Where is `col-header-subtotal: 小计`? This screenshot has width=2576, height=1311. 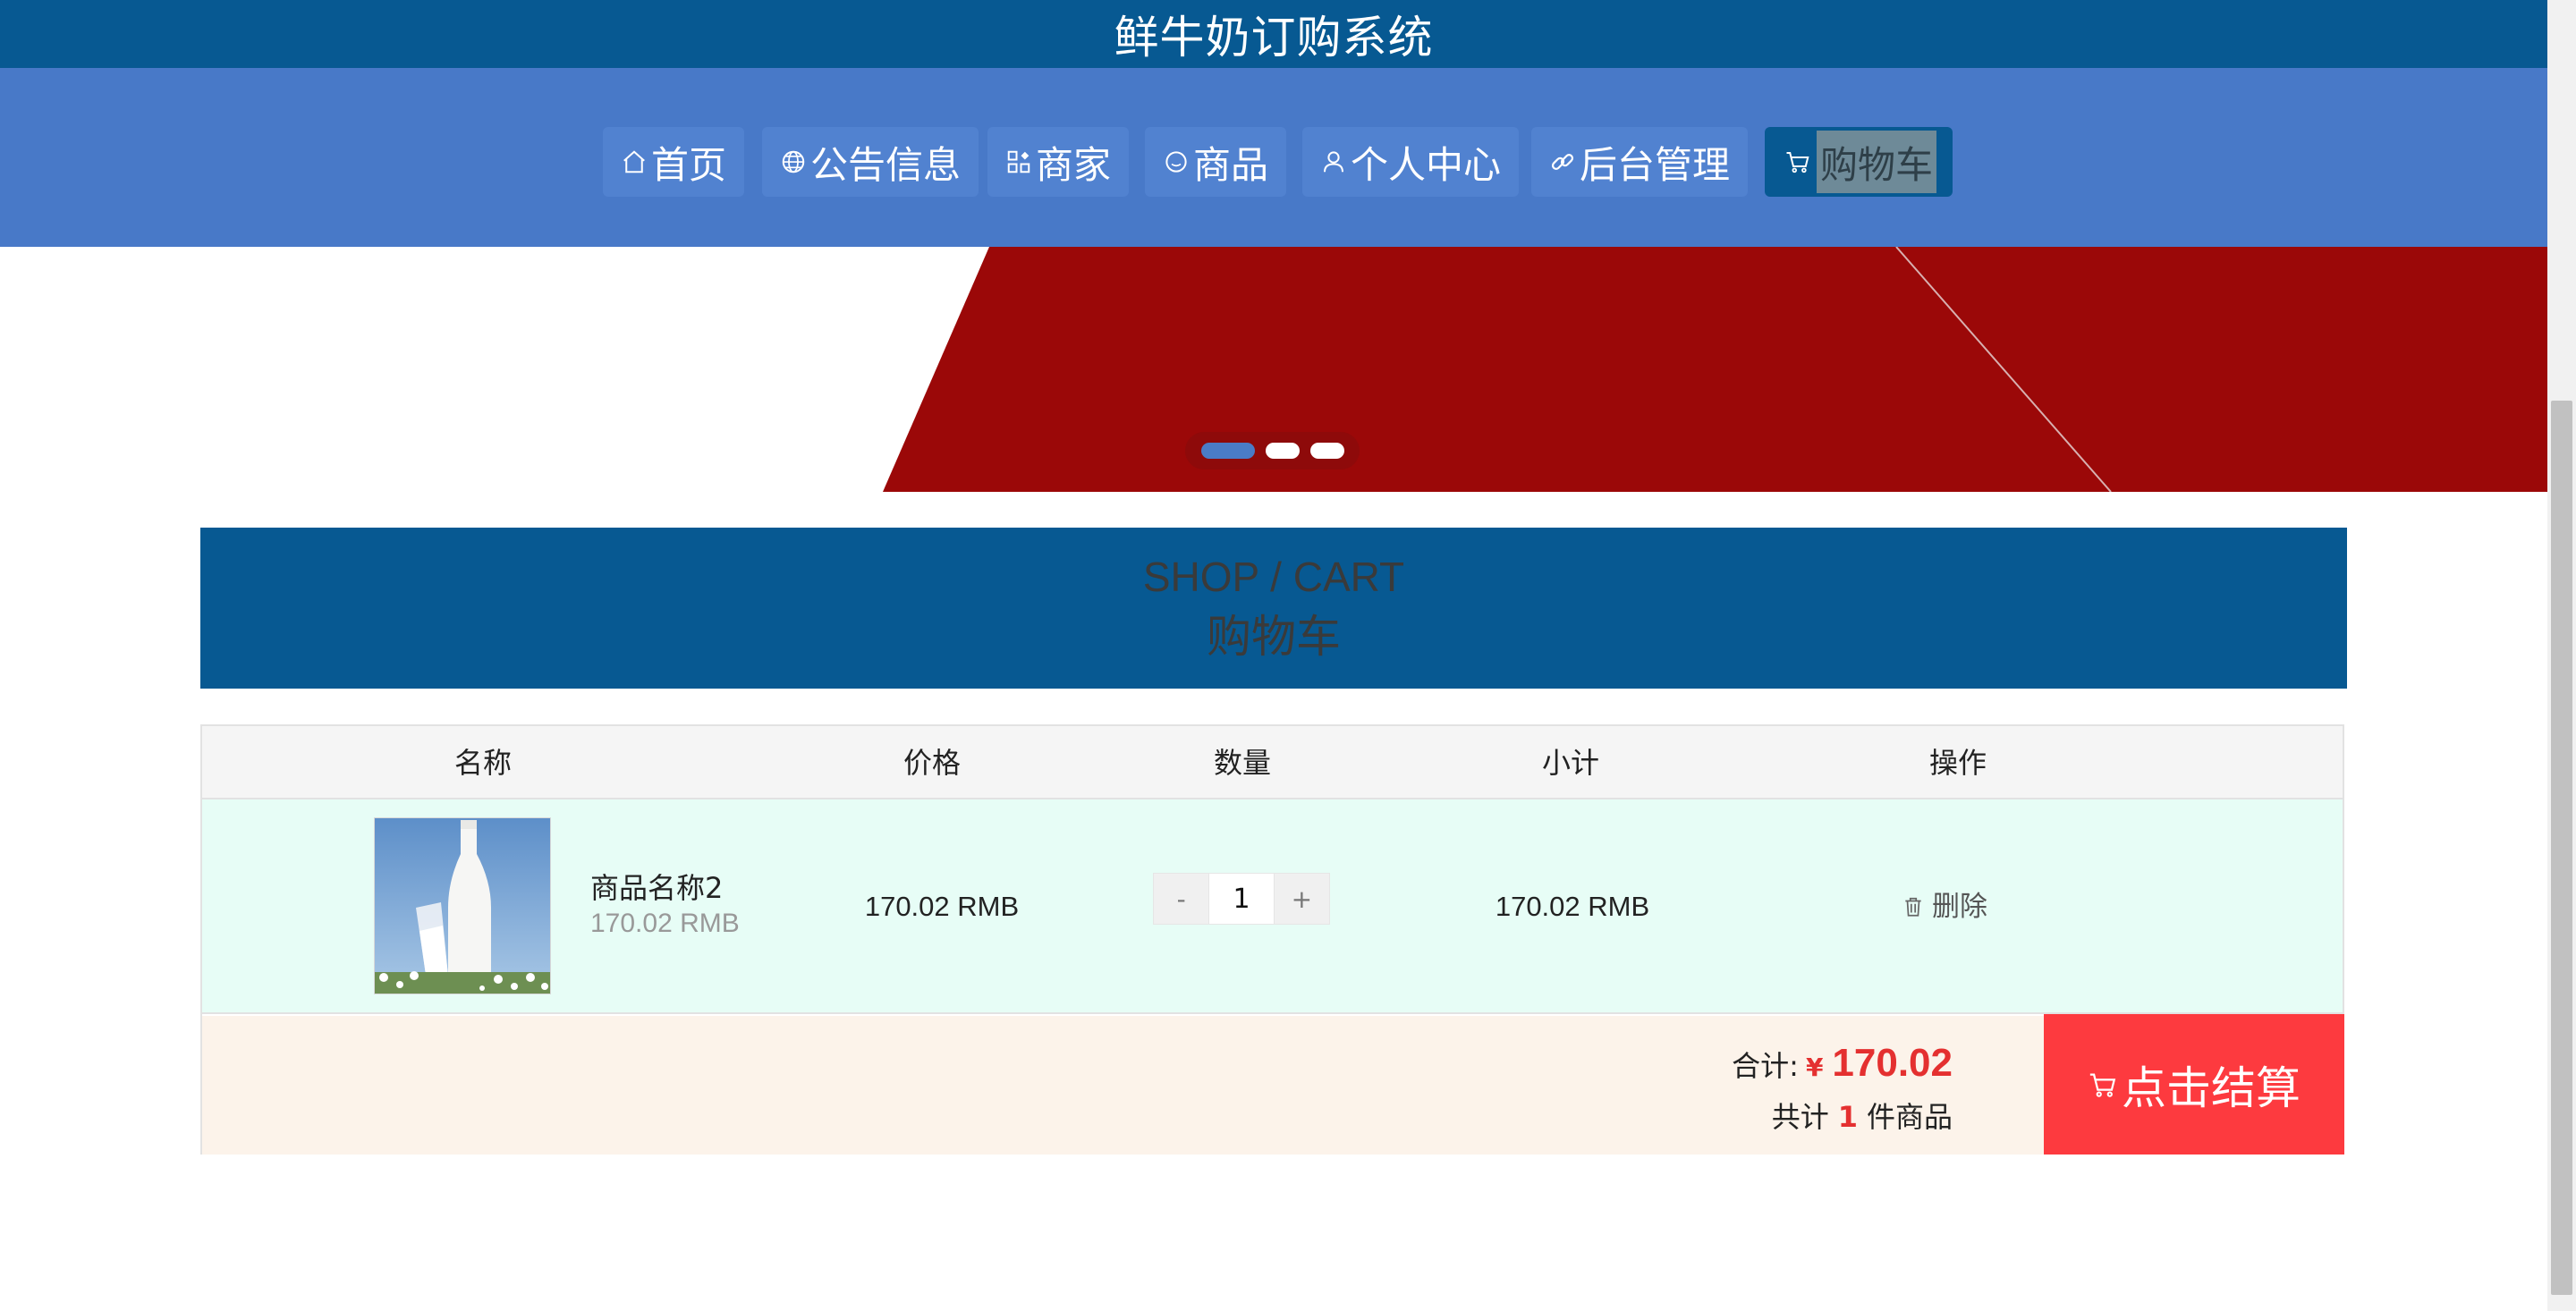 col-header-subtotal: 小计 is located at coordinates (1570, 763).